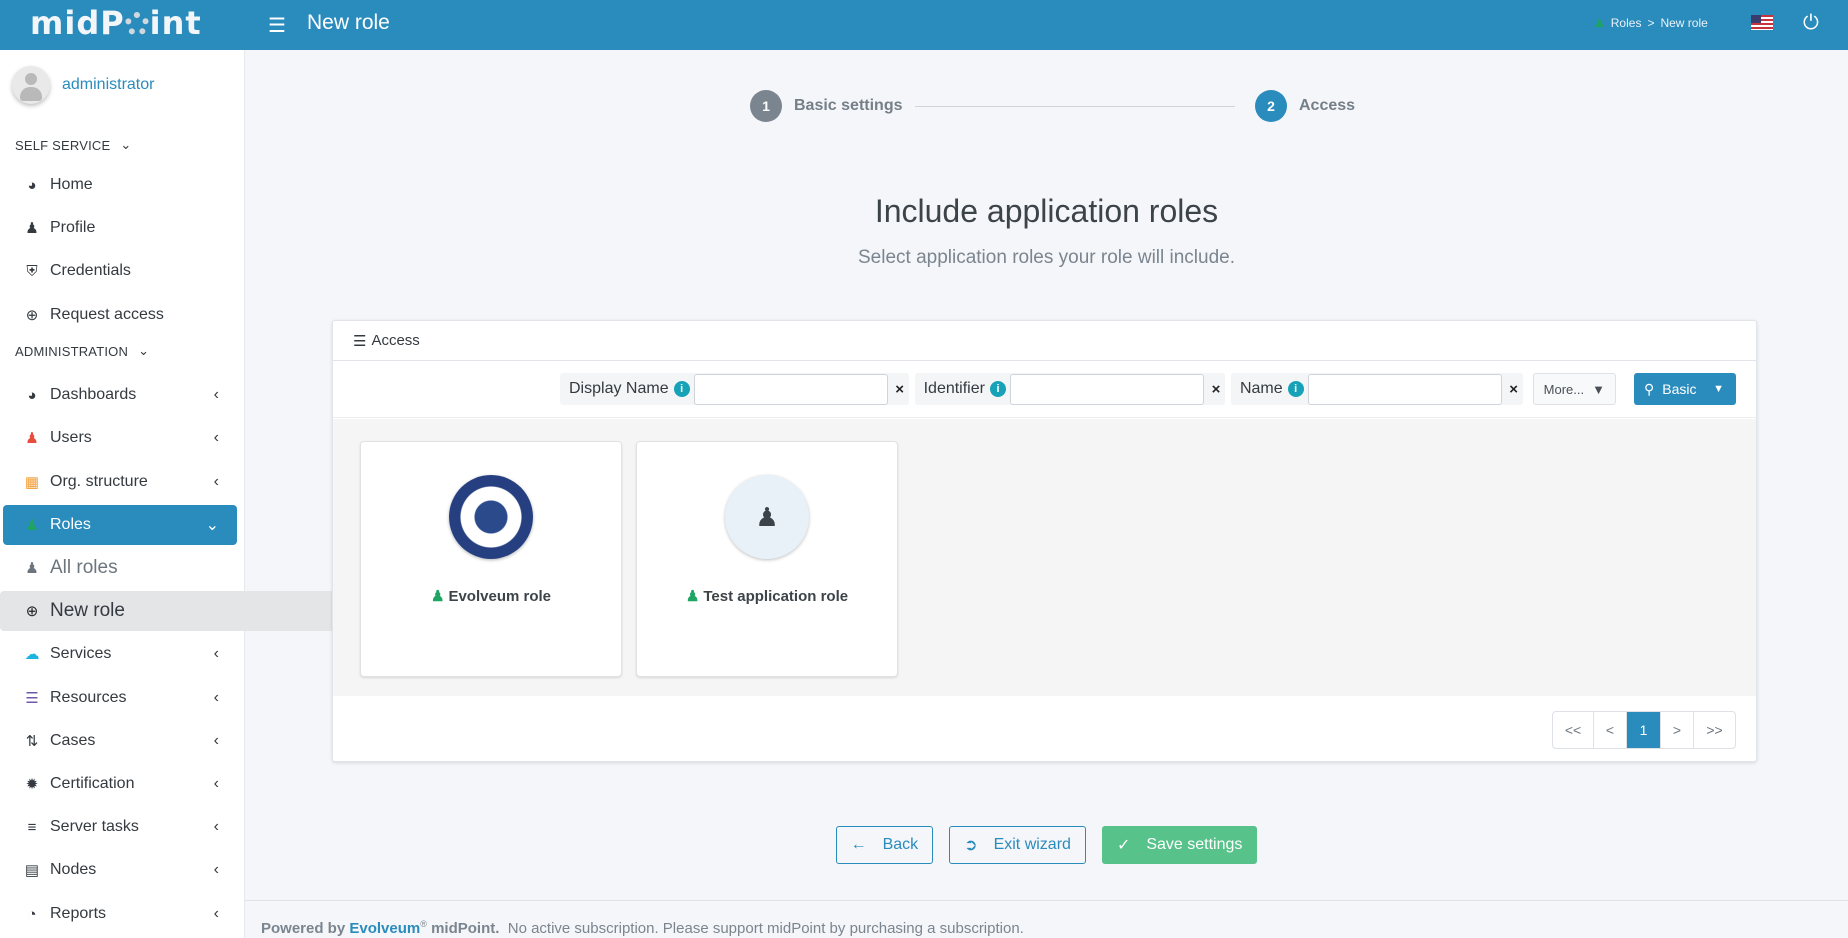 Image resolution: width=1848 pixels, height=938 pixels. What do you see at coordinates (384, 928) in the screenshot?
I see `evolveum-link: Evolveum` at bounding box center [384, 928].